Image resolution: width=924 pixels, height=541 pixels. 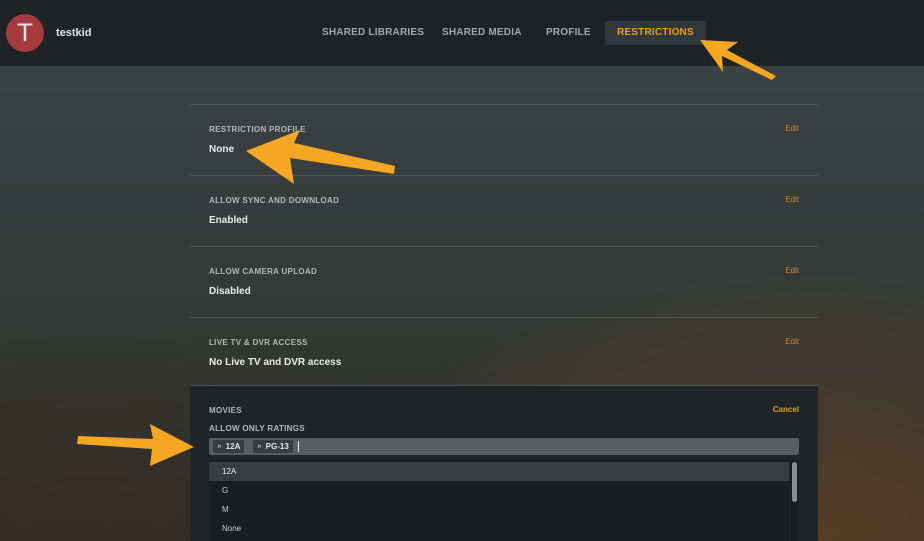 I want to click on setting-value: No Live TV and DVR access, so click(x=275, y=362).